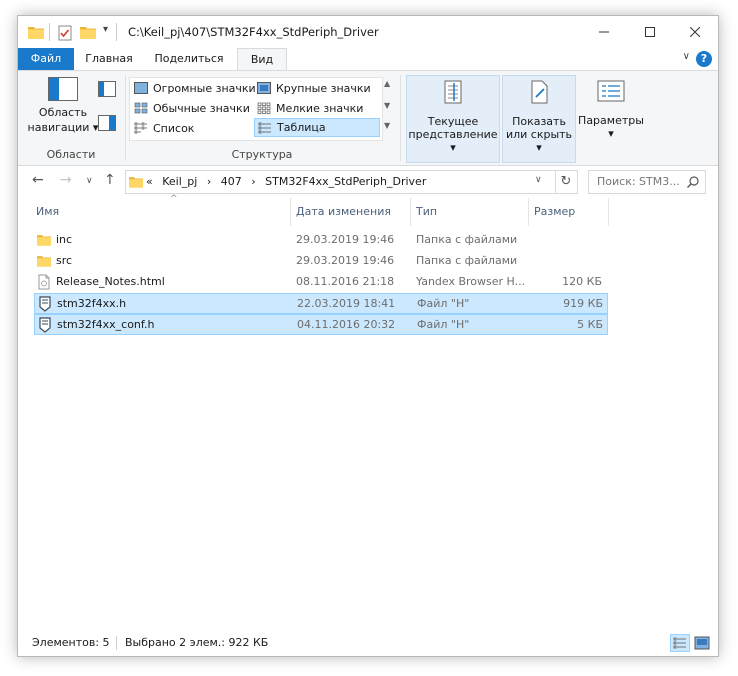  What do you see at coordinates (387, 125) in the screenshot?
I see `expand-gallery-icon: ▼` at bounding box center [387, 125].